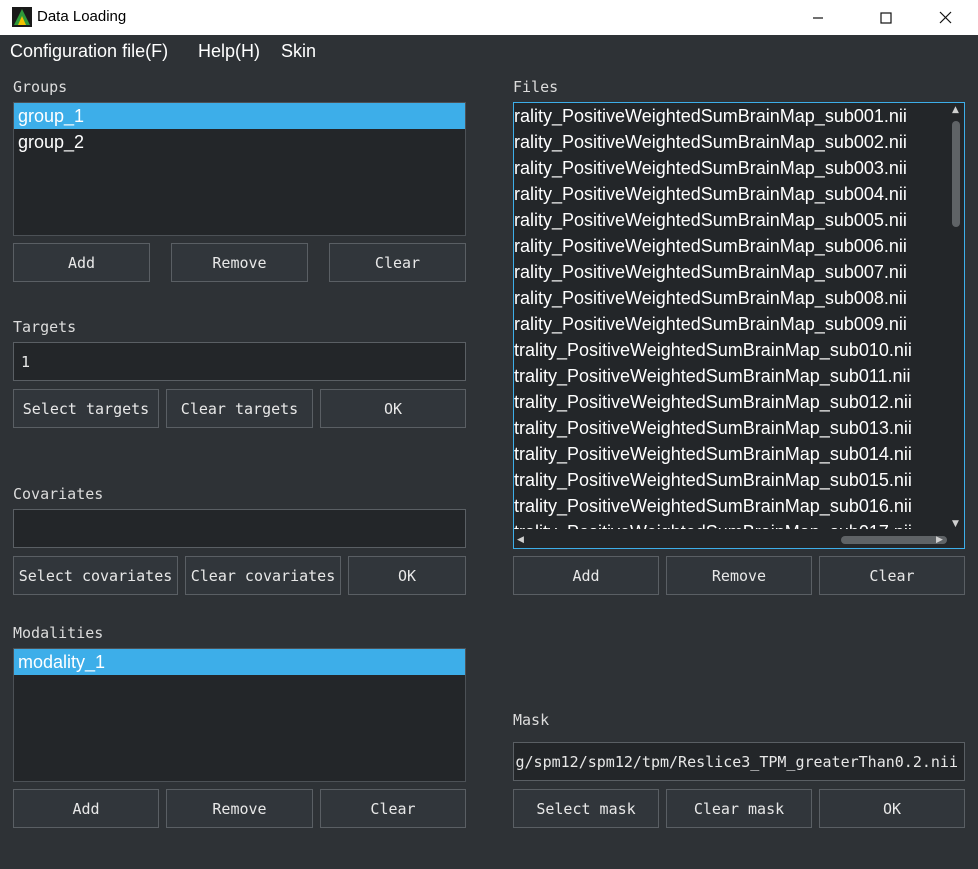 This screenshot has height=869, width=978. I want to click on clear-mask-button: Clear mask, so click(739, 808).